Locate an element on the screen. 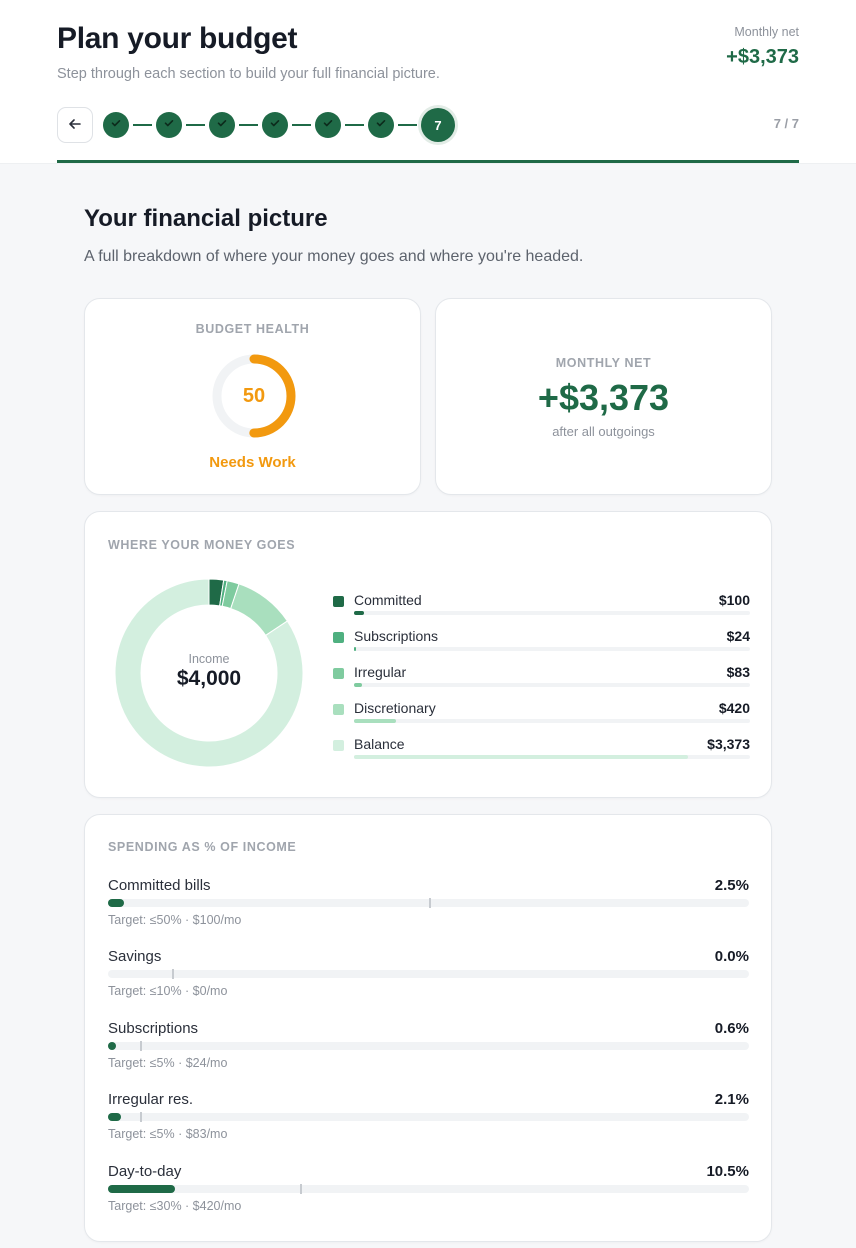 The image size is (856, 1248). health-score: 50 is located at coordinates (254, 395).